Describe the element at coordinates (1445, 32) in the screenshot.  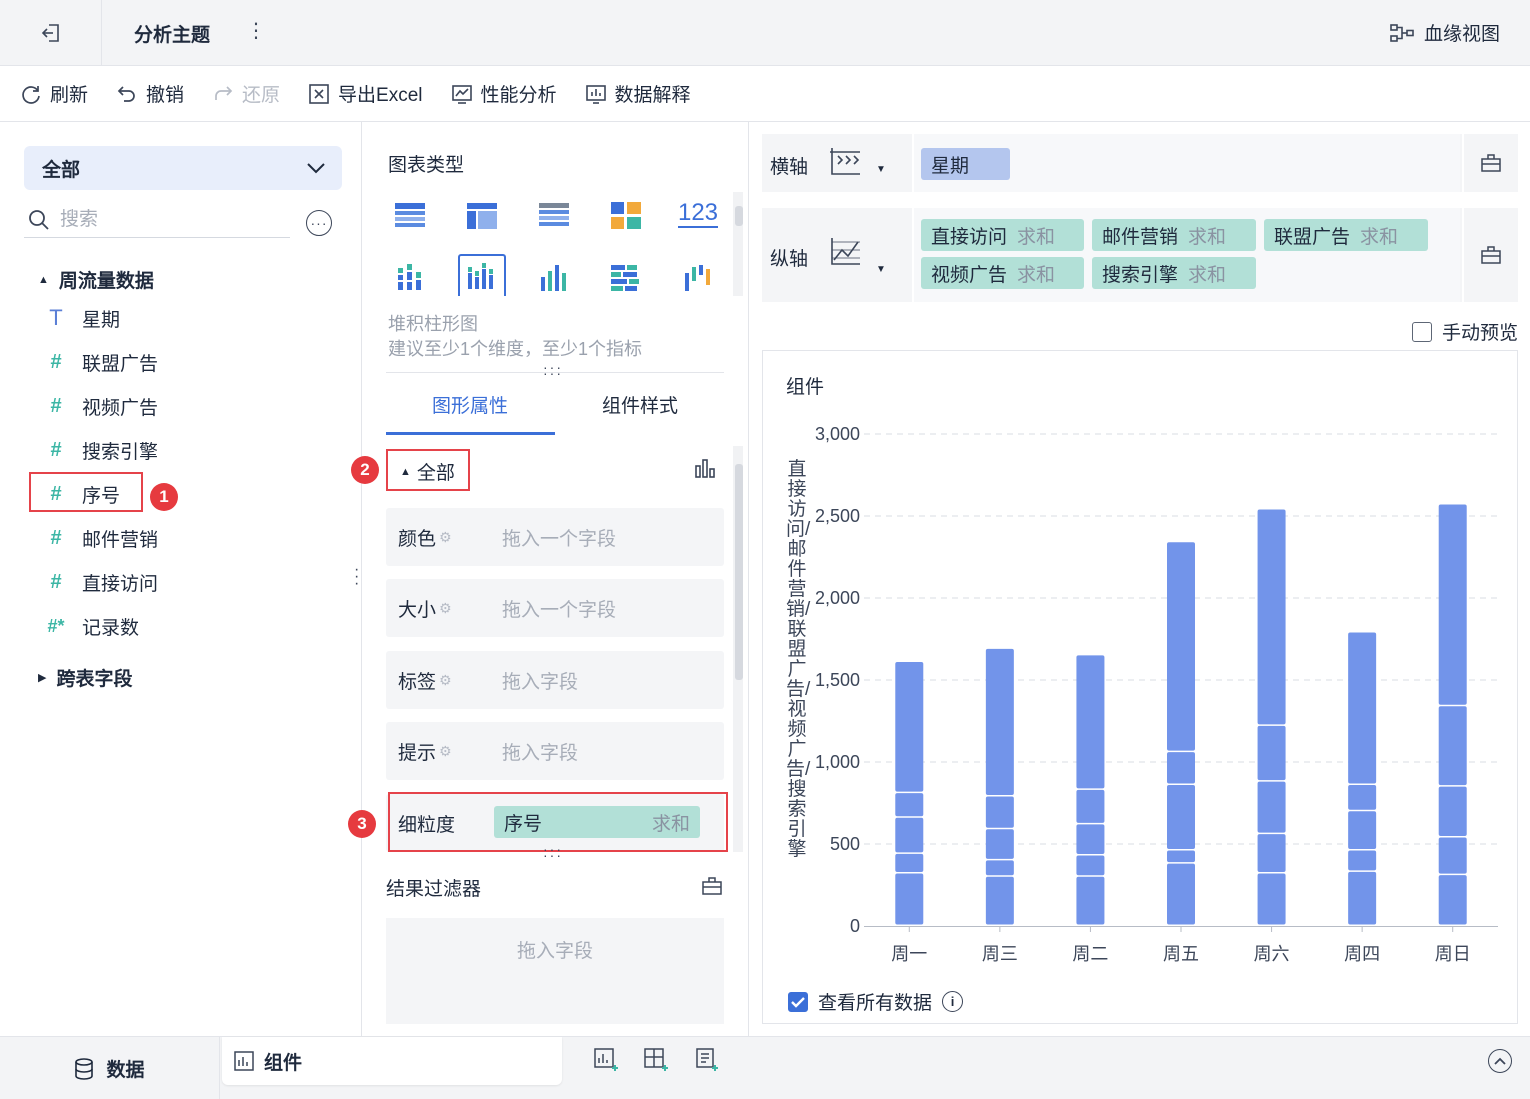
I see `lineage-view-button: 血缘视图` at that location.